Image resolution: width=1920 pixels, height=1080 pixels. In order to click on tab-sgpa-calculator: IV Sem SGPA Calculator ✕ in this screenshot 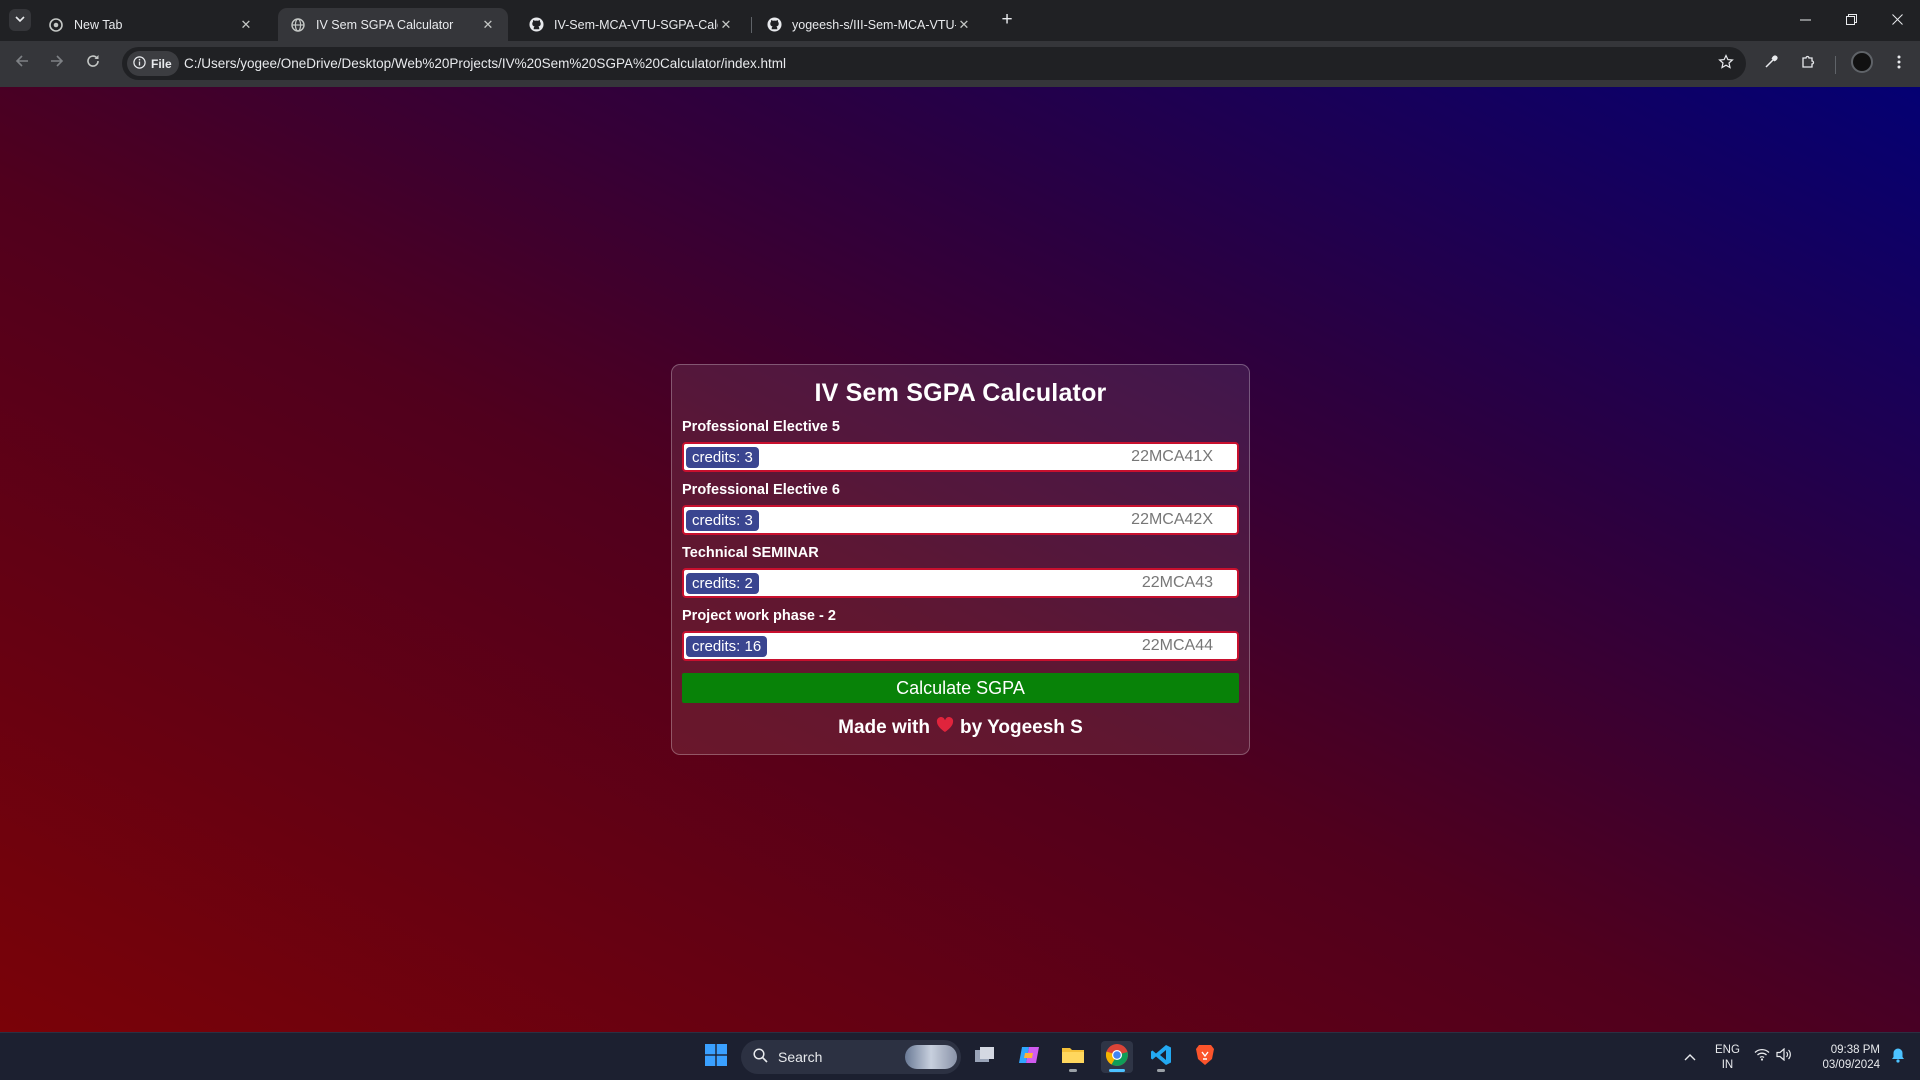, I will do `click(393, 24)`.